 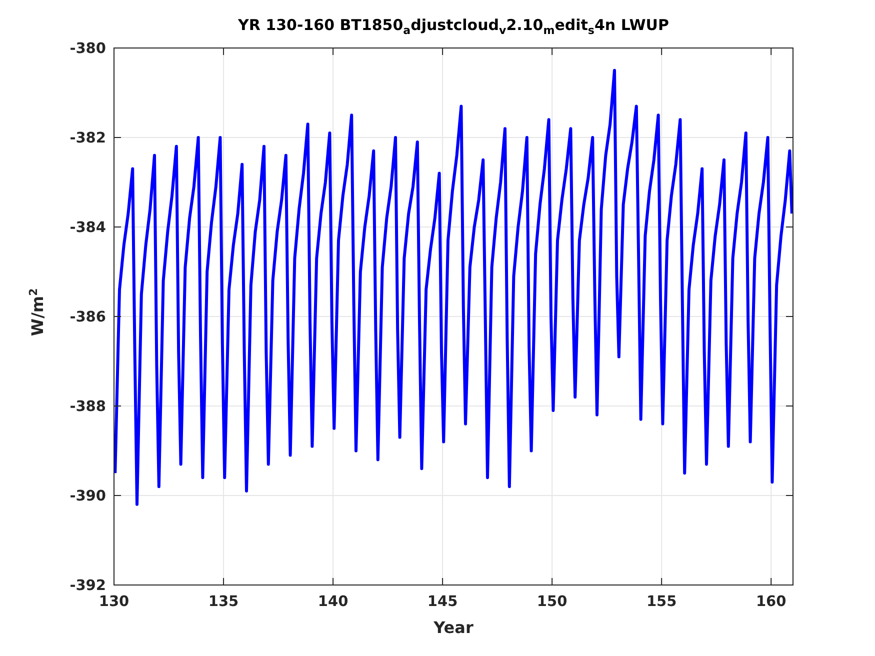 I want to click on chart-title: YR 130-160 BT1850$_{a}$djustcloud$_{v}$2.10$_{m}$edit$_{s}$4n LWUP, so click(x=453, y=27).